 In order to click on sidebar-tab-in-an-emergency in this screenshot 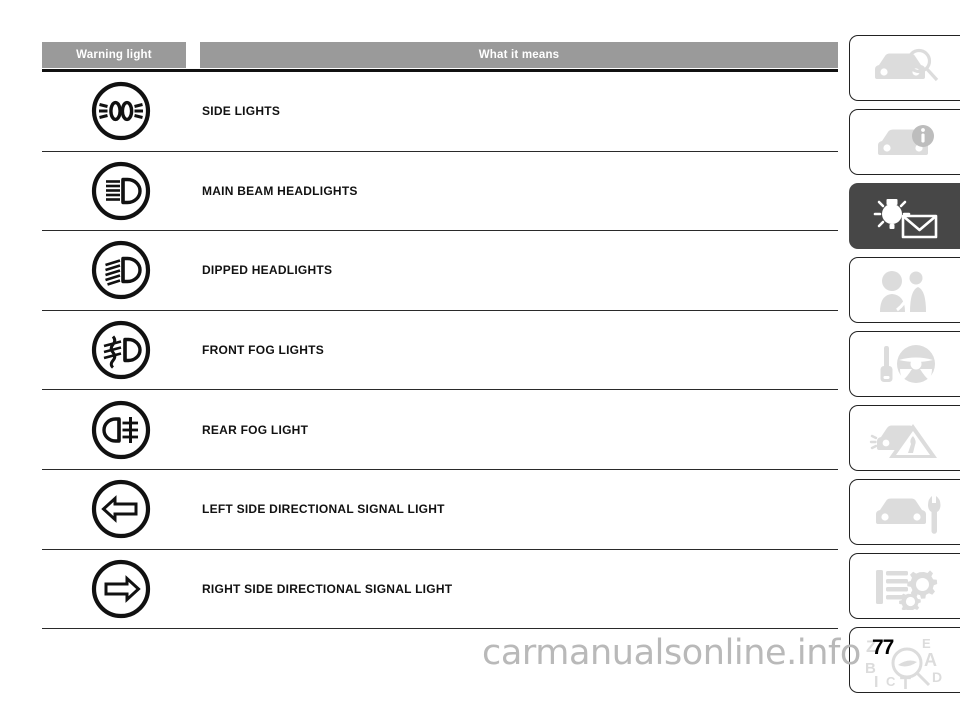, I will do `click(904, 438)`.